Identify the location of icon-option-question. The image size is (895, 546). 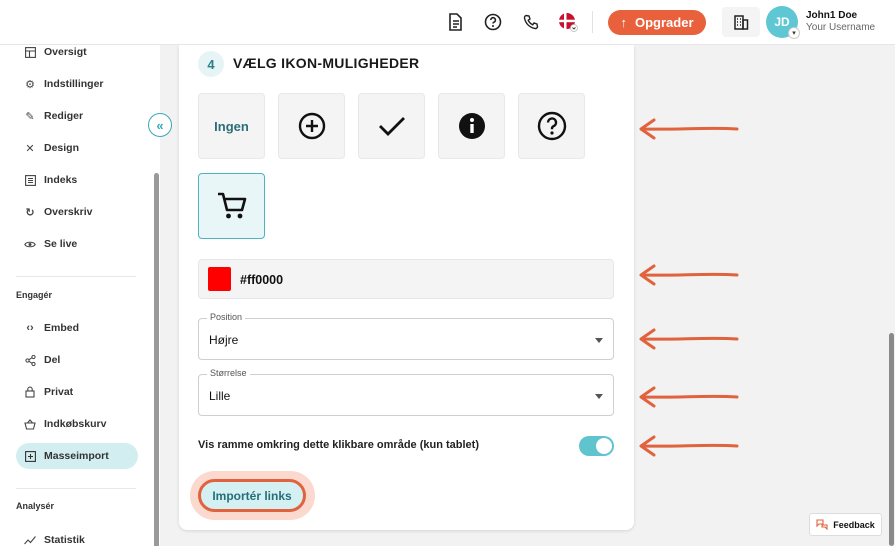
(551, 126).